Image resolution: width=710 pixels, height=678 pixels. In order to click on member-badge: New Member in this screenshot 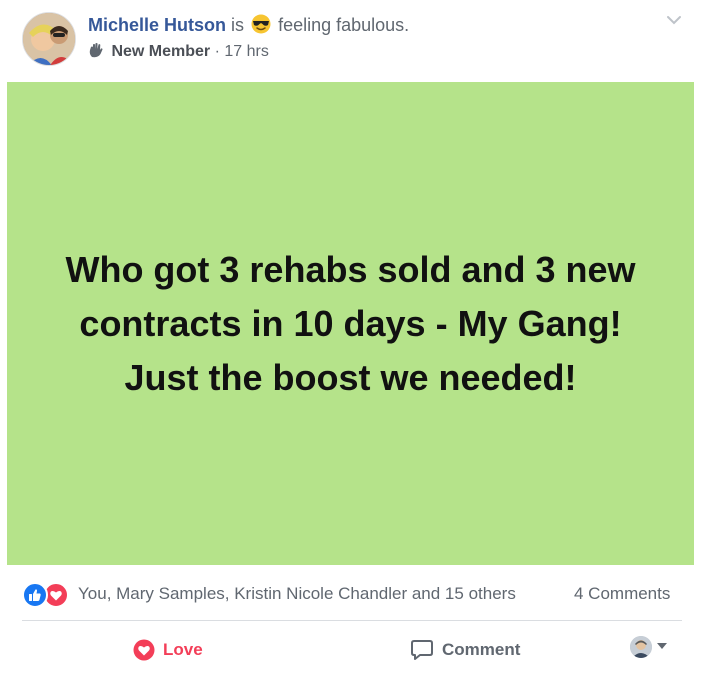, I will do `click(160, 51)`.